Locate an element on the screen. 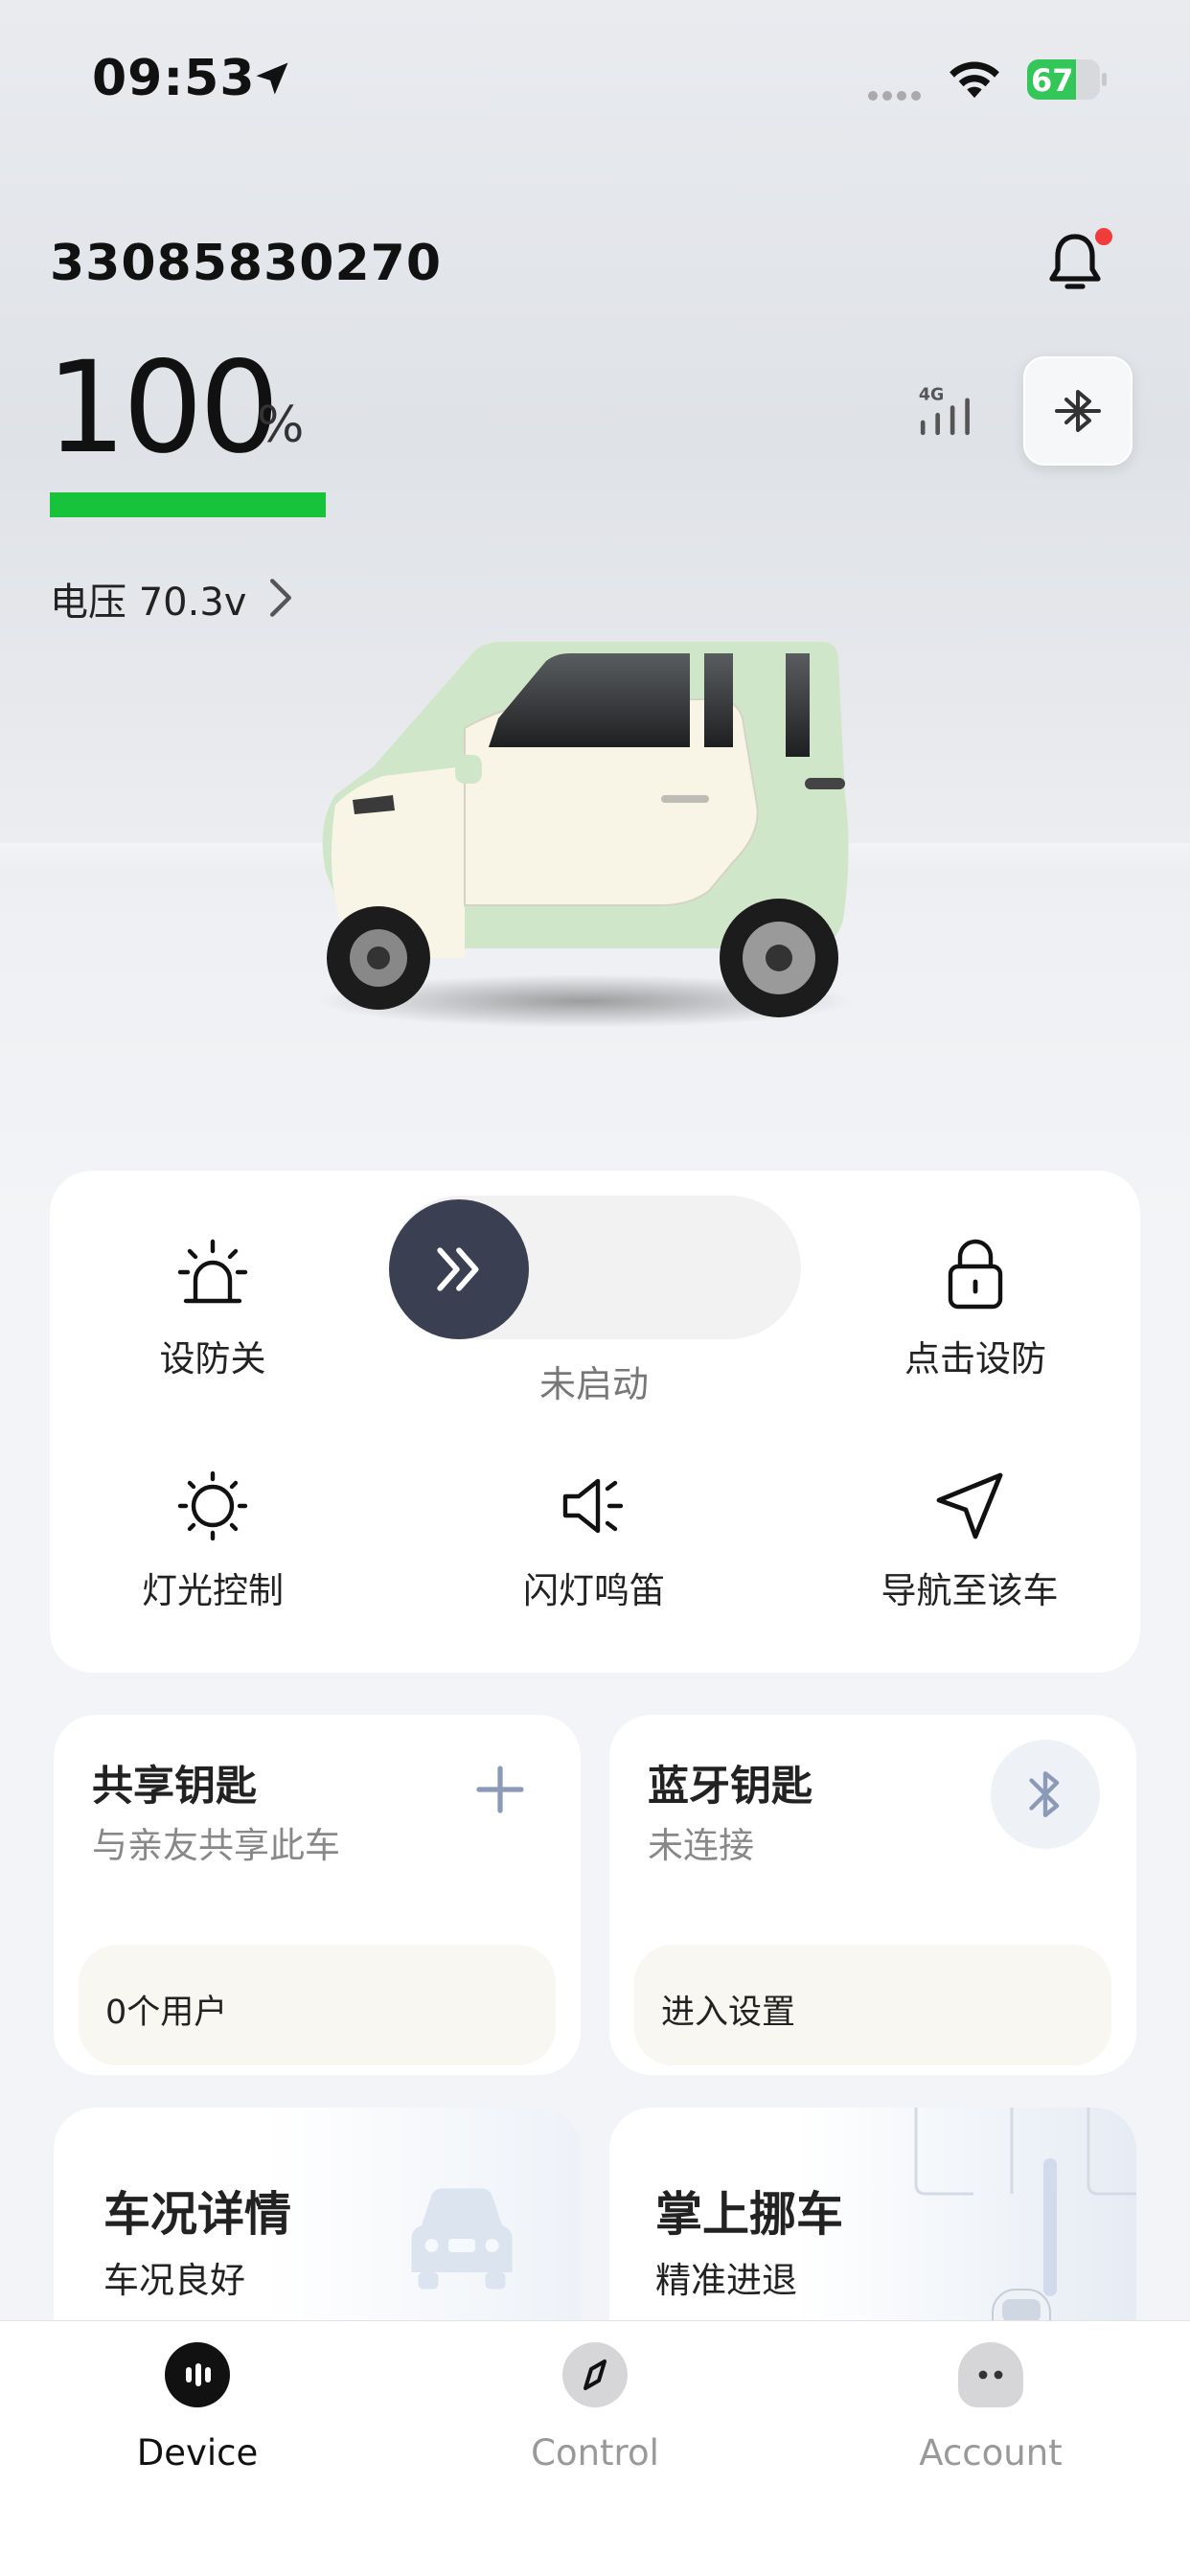 This screenshot has height=2576, width=1190. charge-value: 100 is located at coordinates (163, 408).